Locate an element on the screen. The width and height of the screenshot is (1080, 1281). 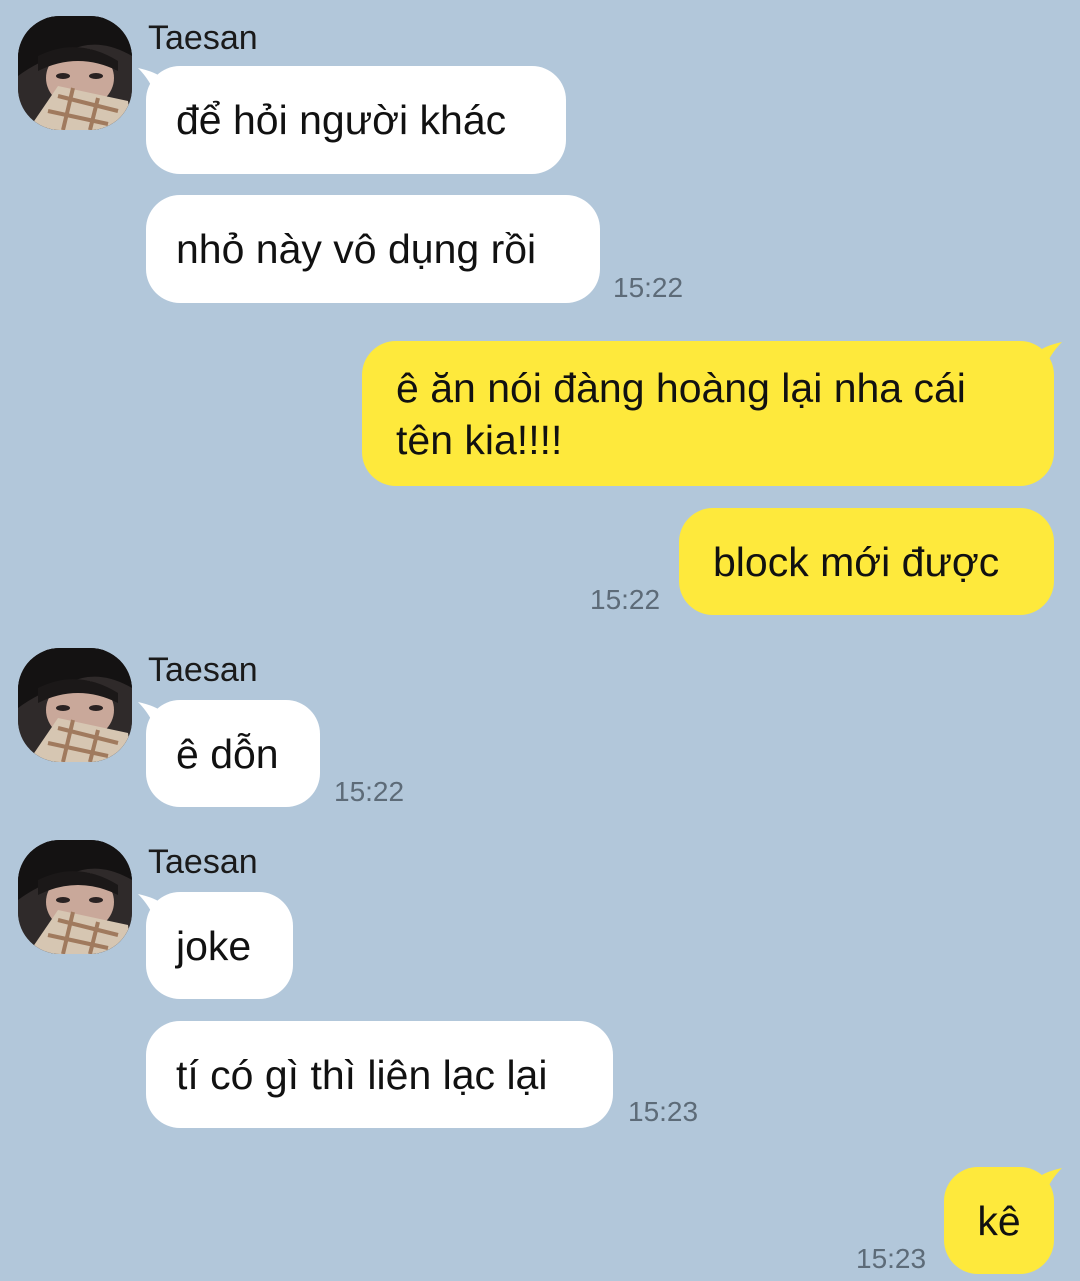
message-text: nhỏ này vô dụng rồi is located at coordinates (356, 249).